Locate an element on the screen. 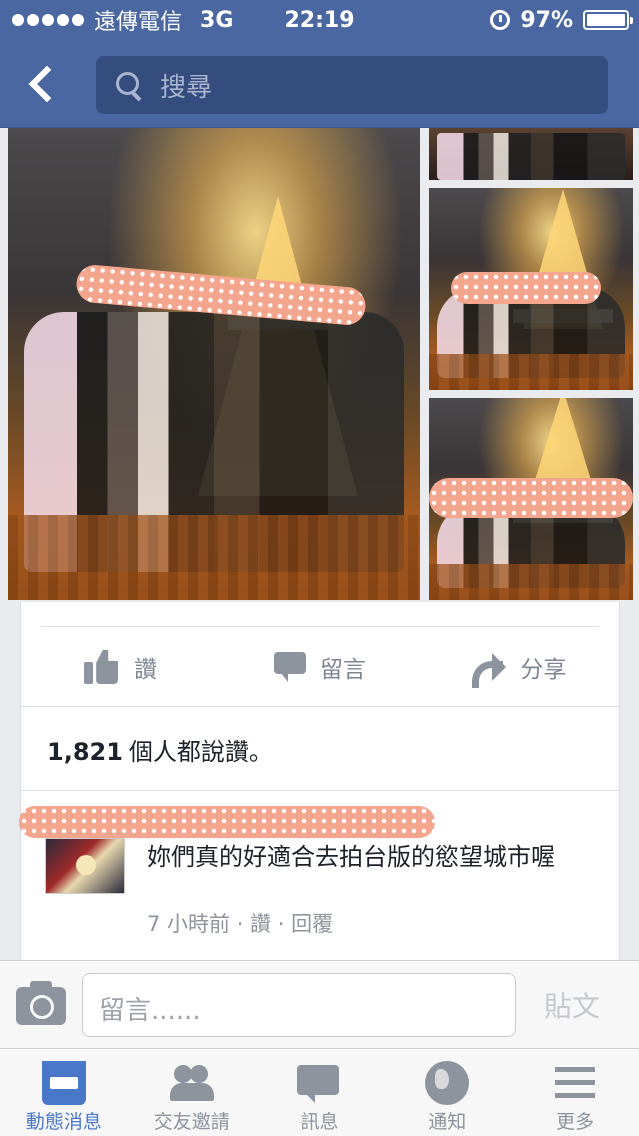 The width and height of the screenshot is (639, 1136). search-placeholder: 搜尋 is located at coordinates (186, 87).